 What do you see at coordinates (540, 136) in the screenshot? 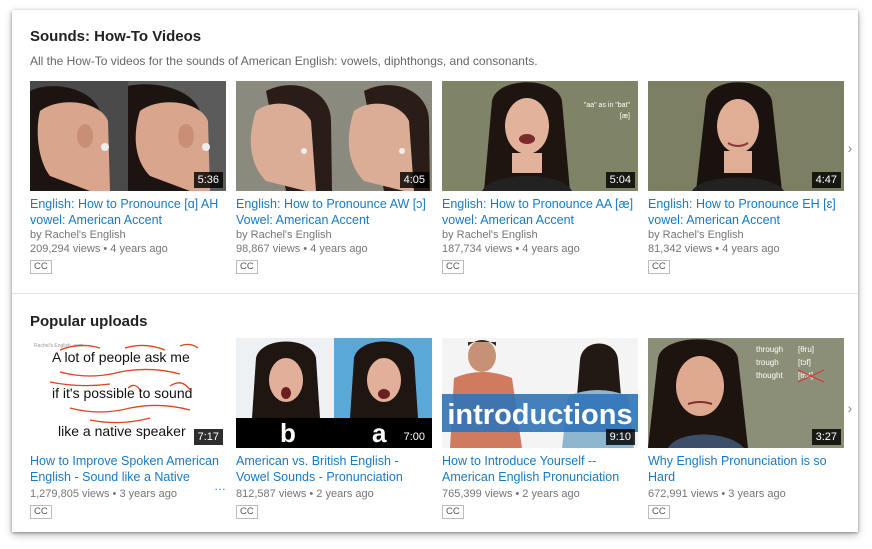
I see `video-thumbnail: "aa" as in "bat" [æ] 5:04` at bounding box center [540, 136].